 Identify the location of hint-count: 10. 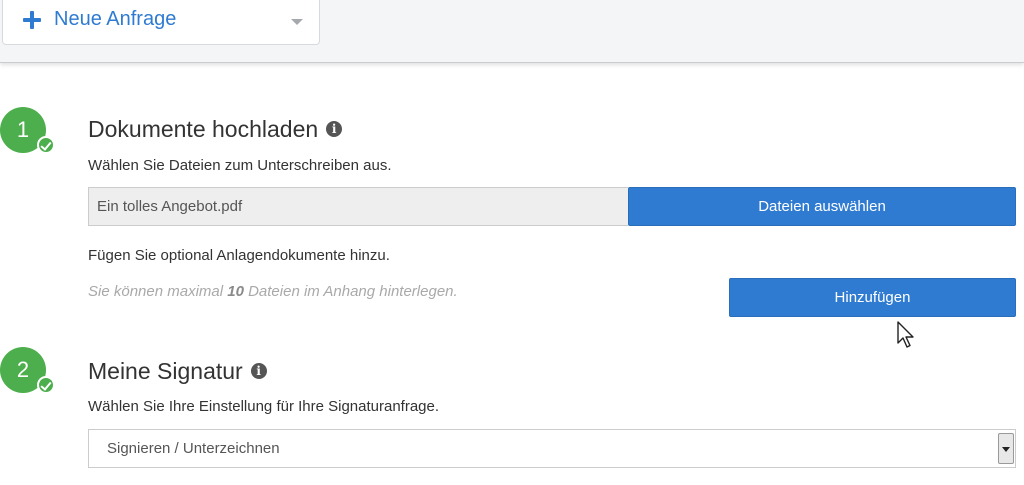
(235, 291).